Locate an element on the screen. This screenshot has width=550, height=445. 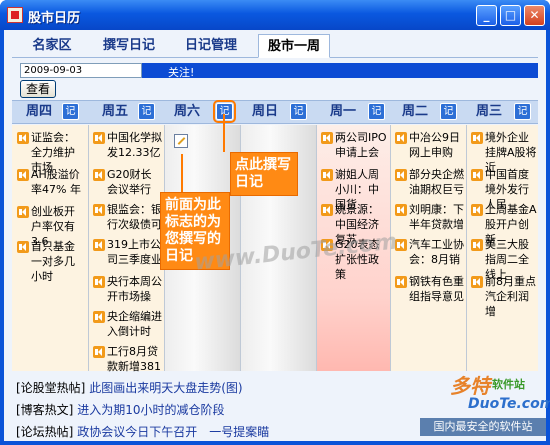
close-button: ✕ is located at coordinates (534, 15).